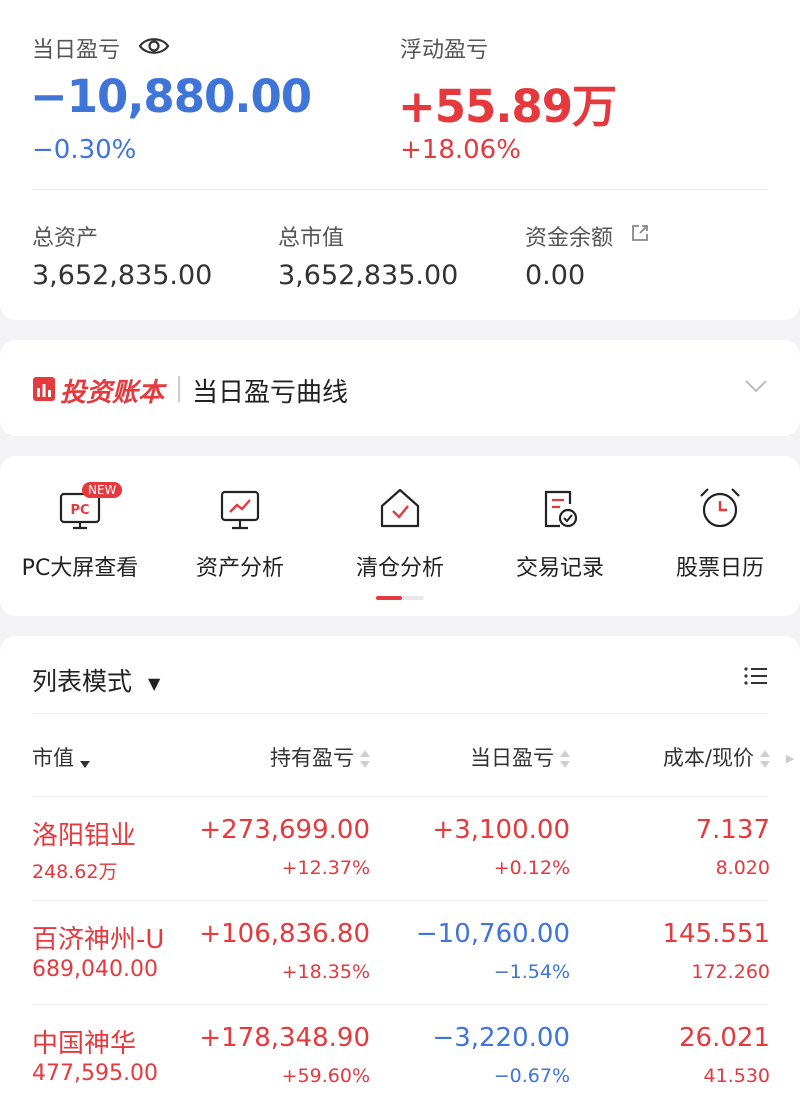 Image resolution: width=800 pixels, height=1119 pixels. What do you see at coordinates (82, 681) in the screenshot?
I see `list-mode-label: 列表模式` at bounding box center [82, 681].